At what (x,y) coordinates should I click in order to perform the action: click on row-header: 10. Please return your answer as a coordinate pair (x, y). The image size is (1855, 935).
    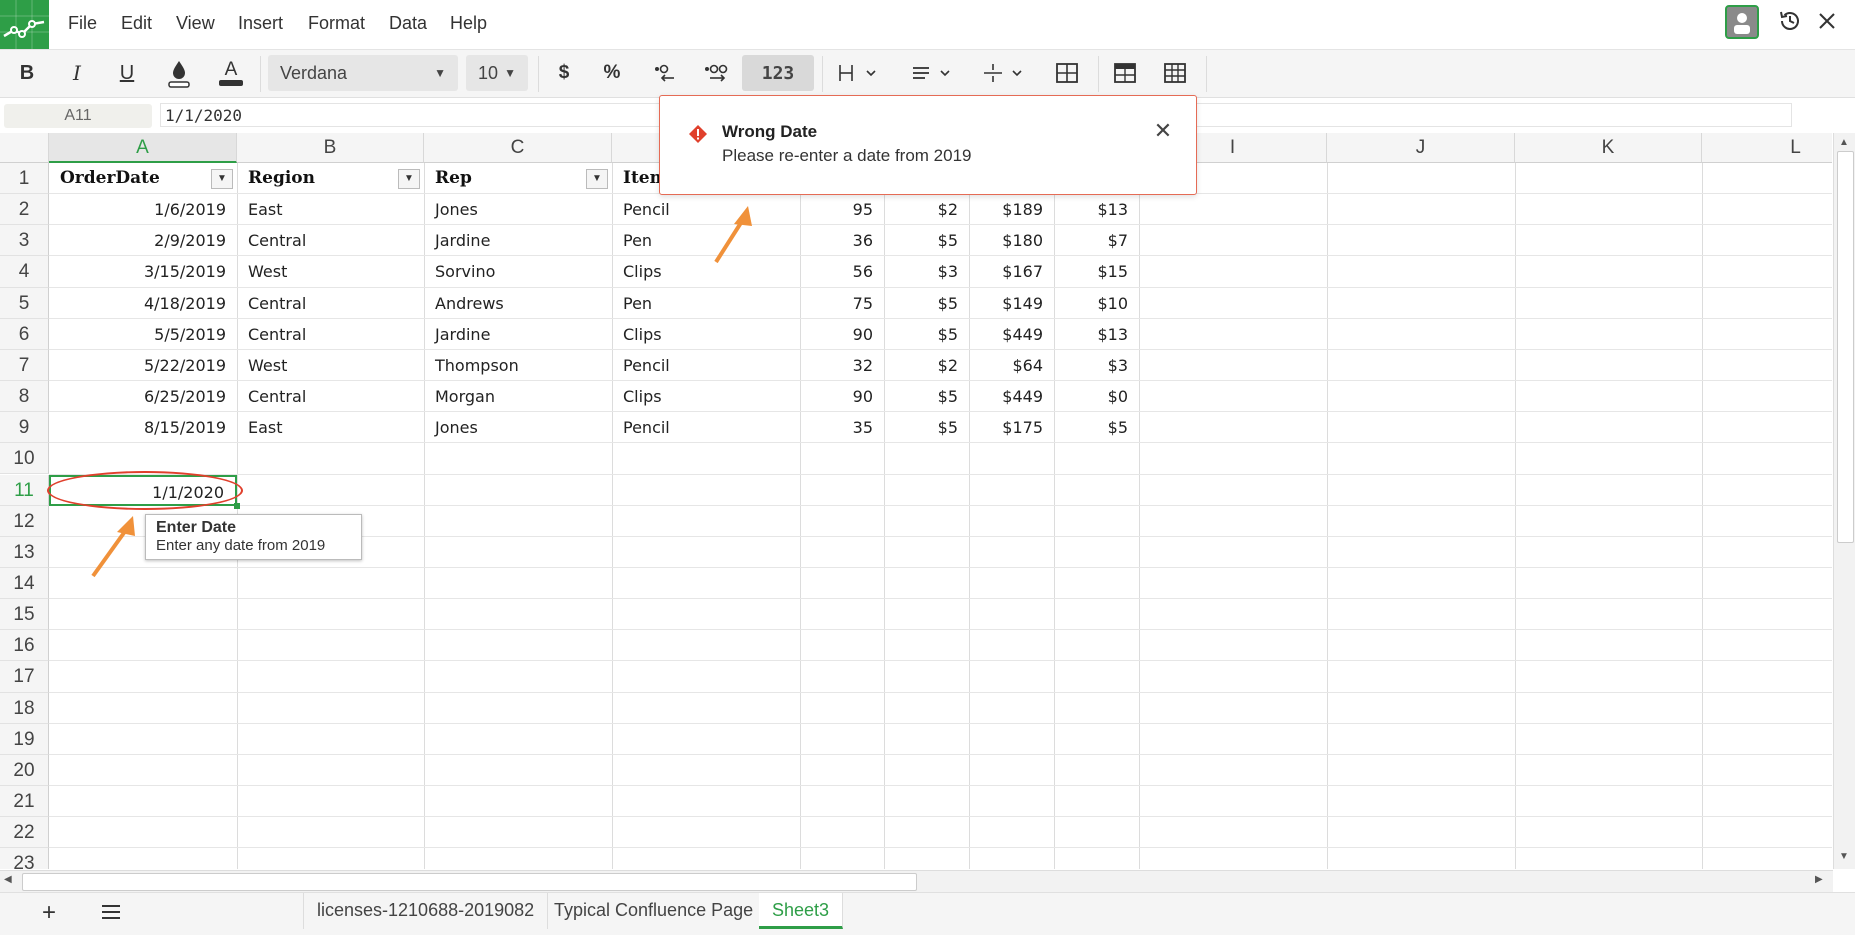
    Looking at the image, I should click on (24, 459).